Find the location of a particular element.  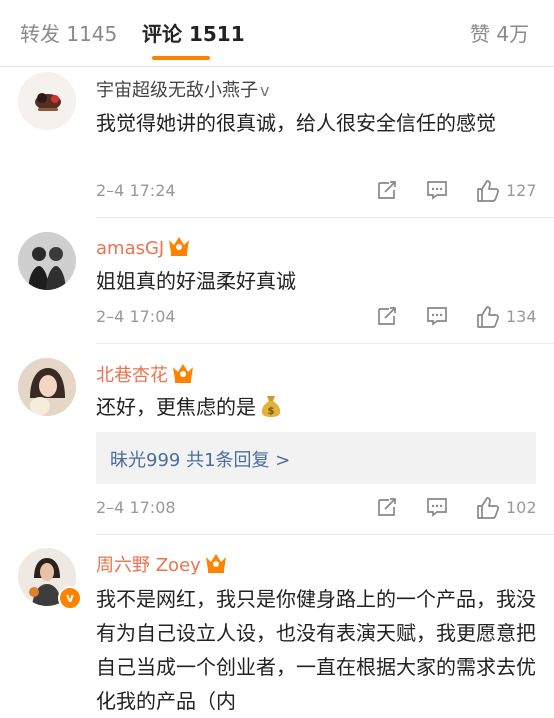

comment-time: 2–4 17:04 is located at coordinates (136, 316).